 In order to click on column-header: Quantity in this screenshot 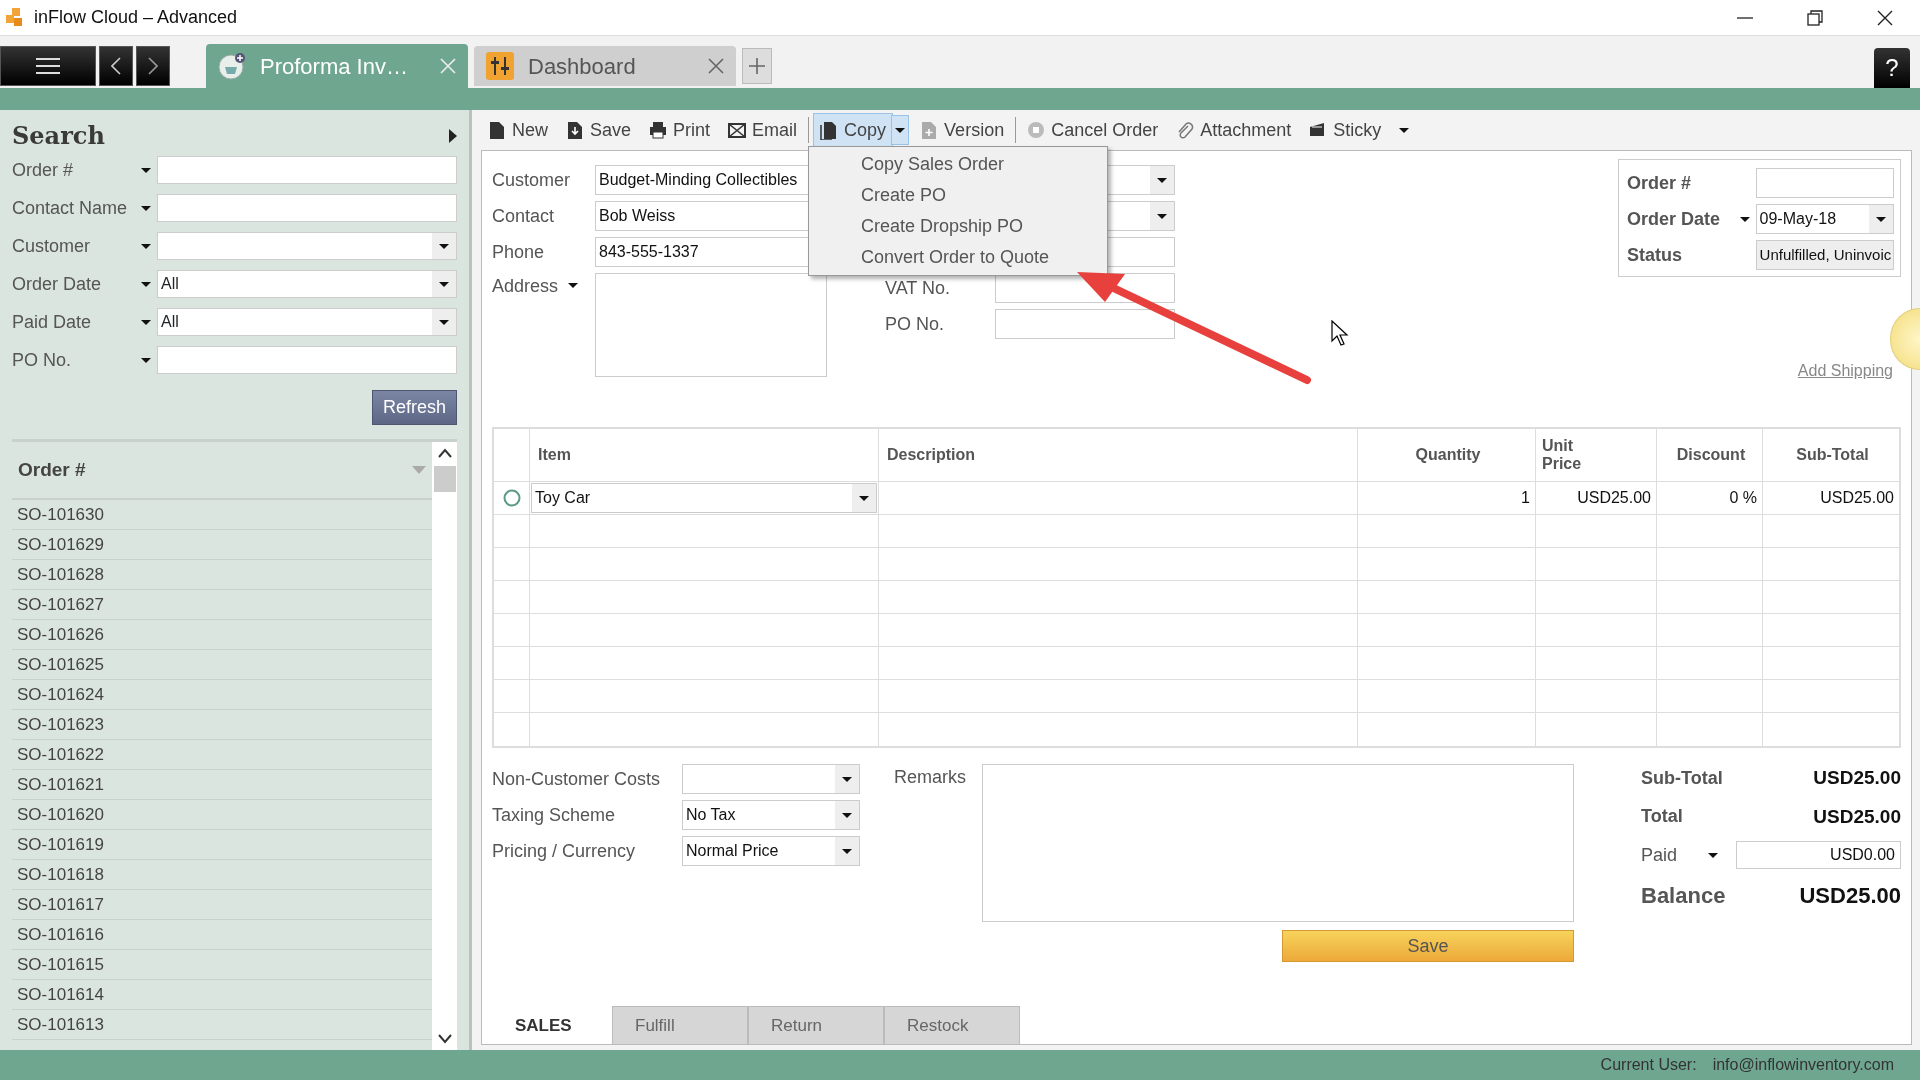, I will do `click(1447, 455)`.